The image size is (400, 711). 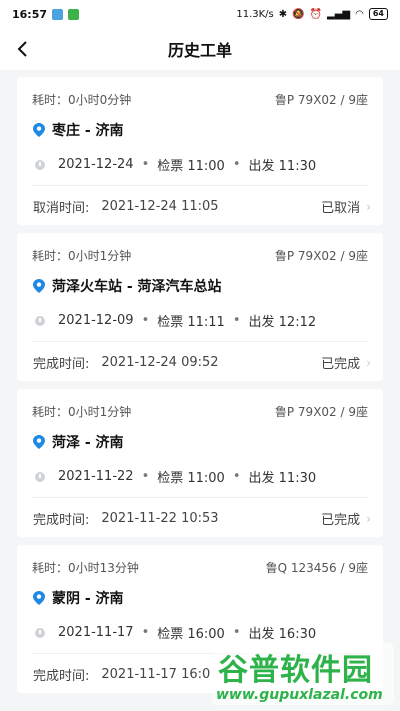 I want to click on route-text: 菏泽火车站 - 菏泽汽车总站, so click(x=137, y=287).